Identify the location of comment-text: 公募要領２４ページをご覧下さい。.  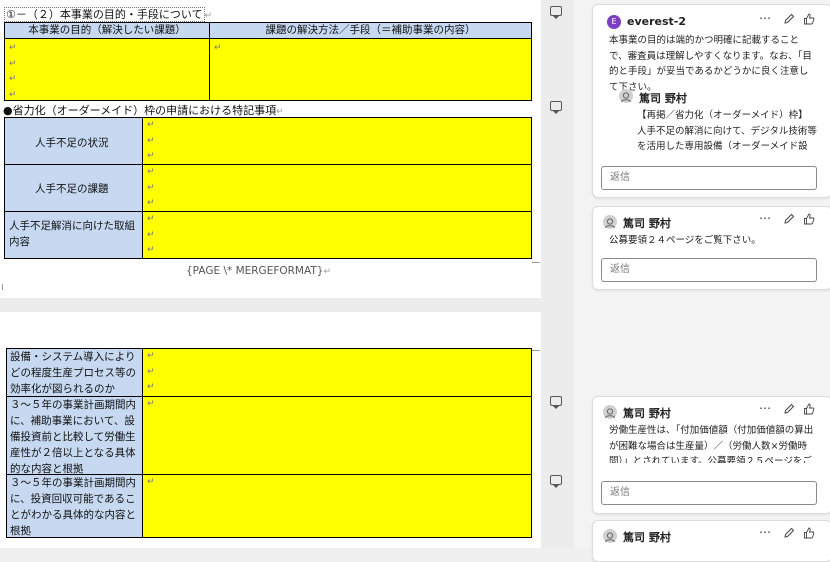
(685, 240).